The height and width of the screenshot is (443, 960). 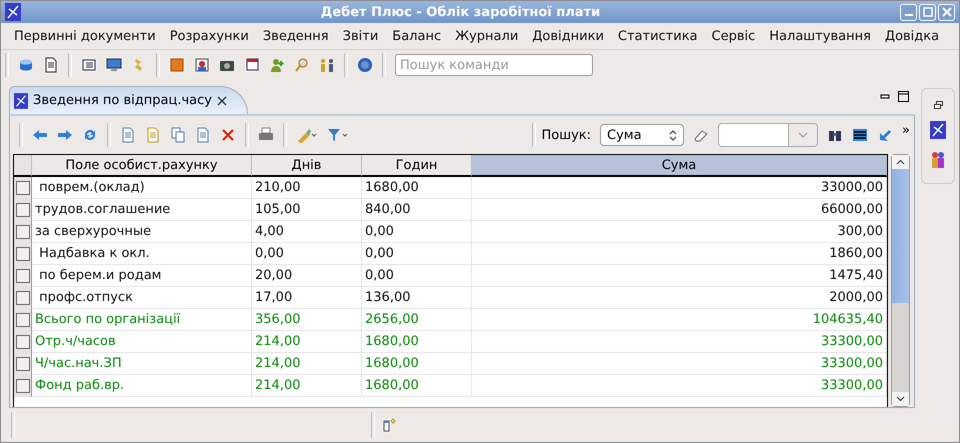 What do you see at coordinates (338, 135) in the screenshot?
I see `filter-dropdown-icon` at bounding box center [338, 135].